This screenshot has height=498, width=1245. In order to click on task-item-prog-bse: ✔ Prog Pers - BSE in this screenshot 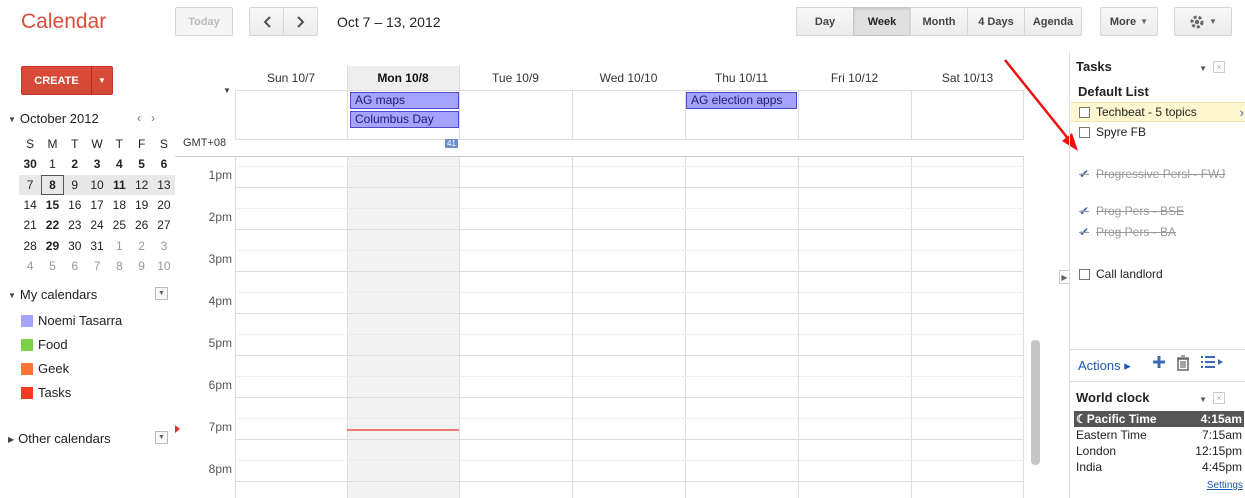, I will do `click(1154, 211)`.